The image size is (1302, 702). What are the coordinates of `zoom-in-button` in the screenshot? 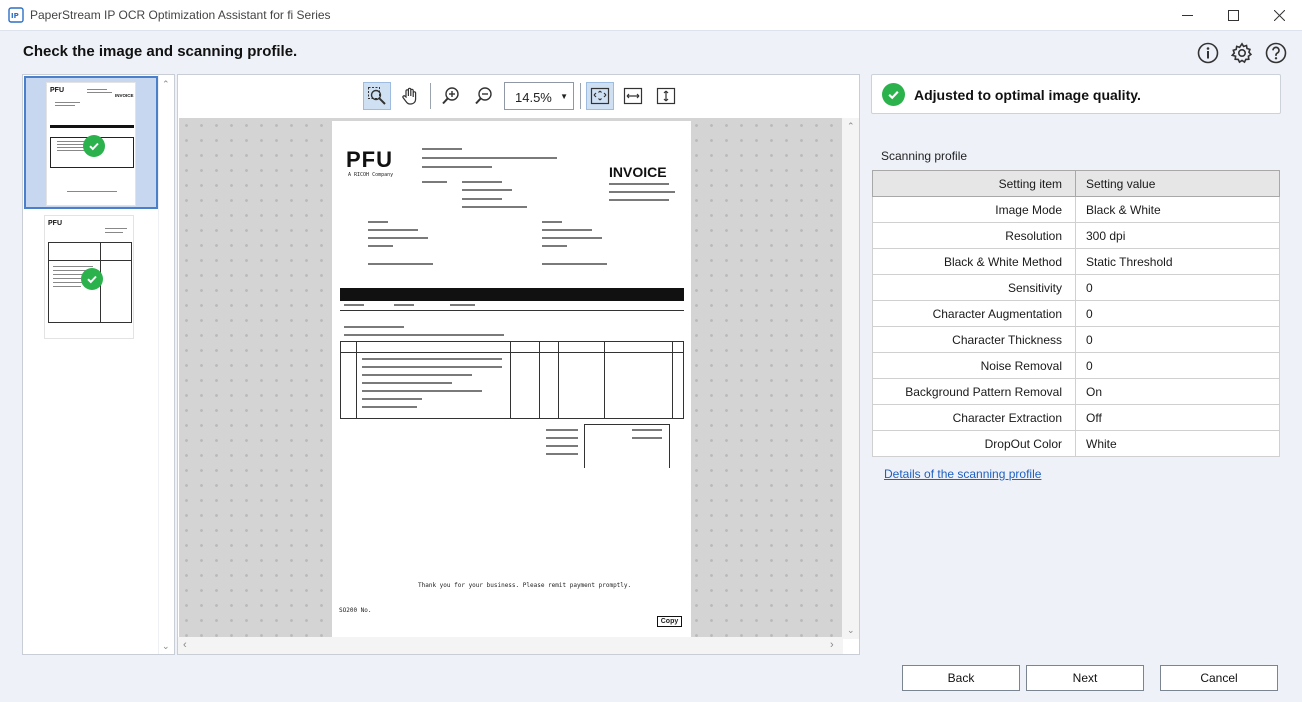 It's located at (451, 96).